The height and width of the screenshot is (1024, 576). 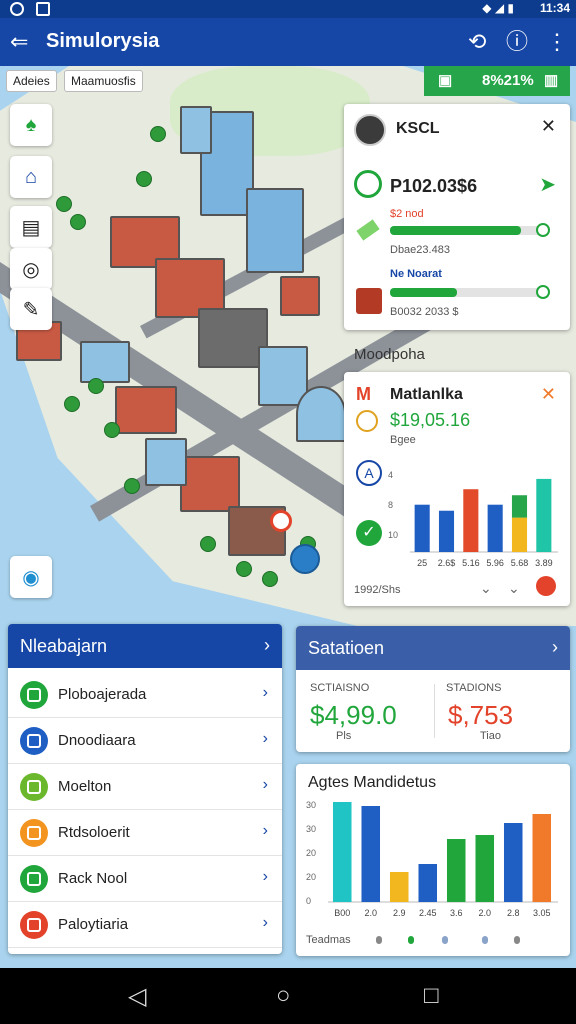 I want to click on x-tick-label: B00, so click(x=342, y=913).